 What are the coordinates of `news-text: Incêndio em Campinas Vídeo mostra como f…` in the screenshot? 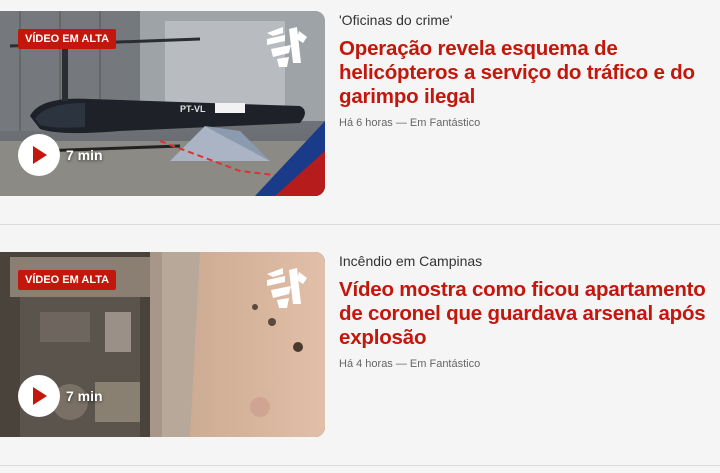 It's located at (526, 311).